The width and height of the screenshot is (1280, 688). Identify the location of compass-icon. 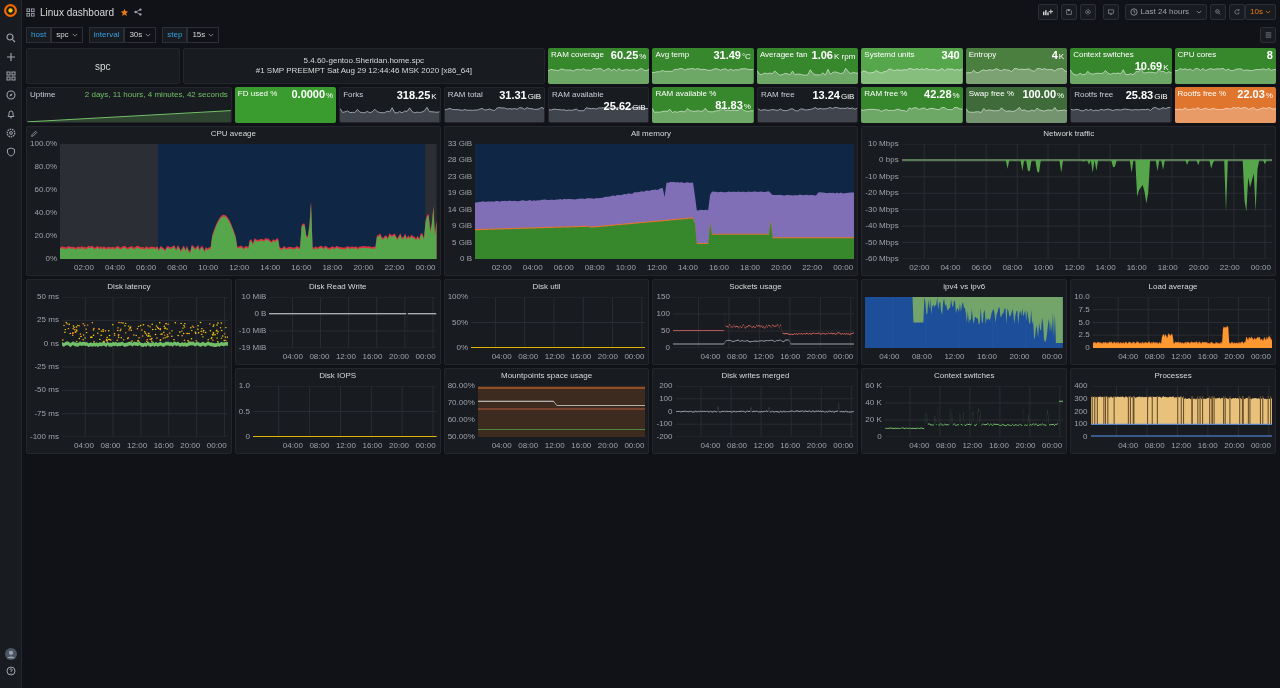
(10, 95).